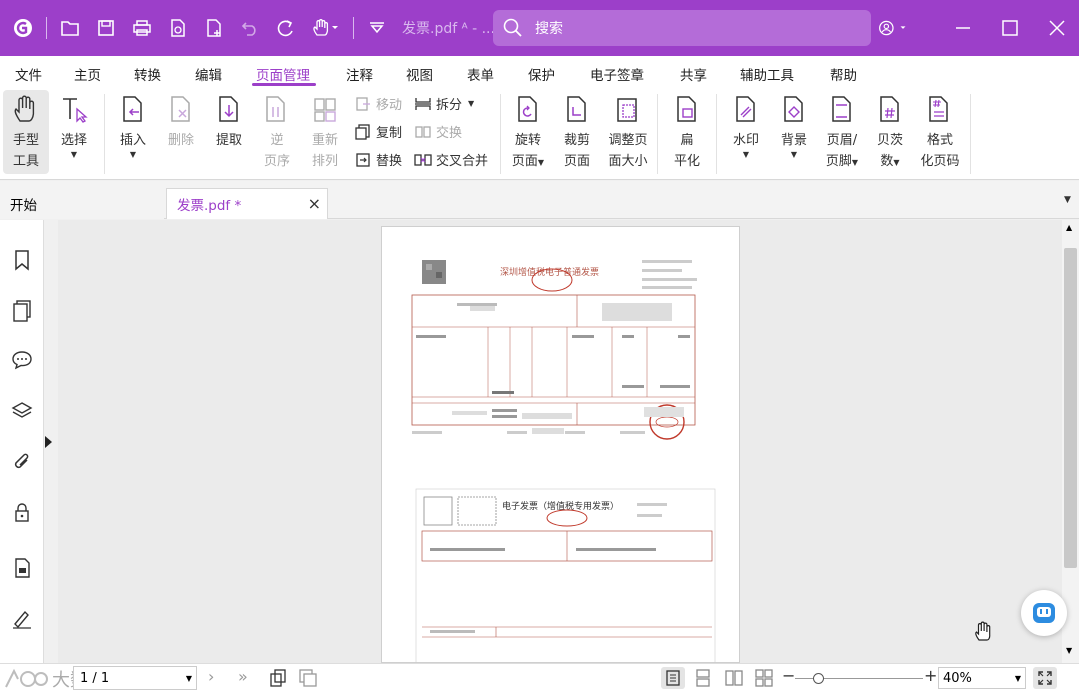 The width and height of the screenshot is (1079, 693). What do you see at coordinates (843, 74) in the screenshot?
I see `menu-help: 帮助` at bounding box center [843, 74].